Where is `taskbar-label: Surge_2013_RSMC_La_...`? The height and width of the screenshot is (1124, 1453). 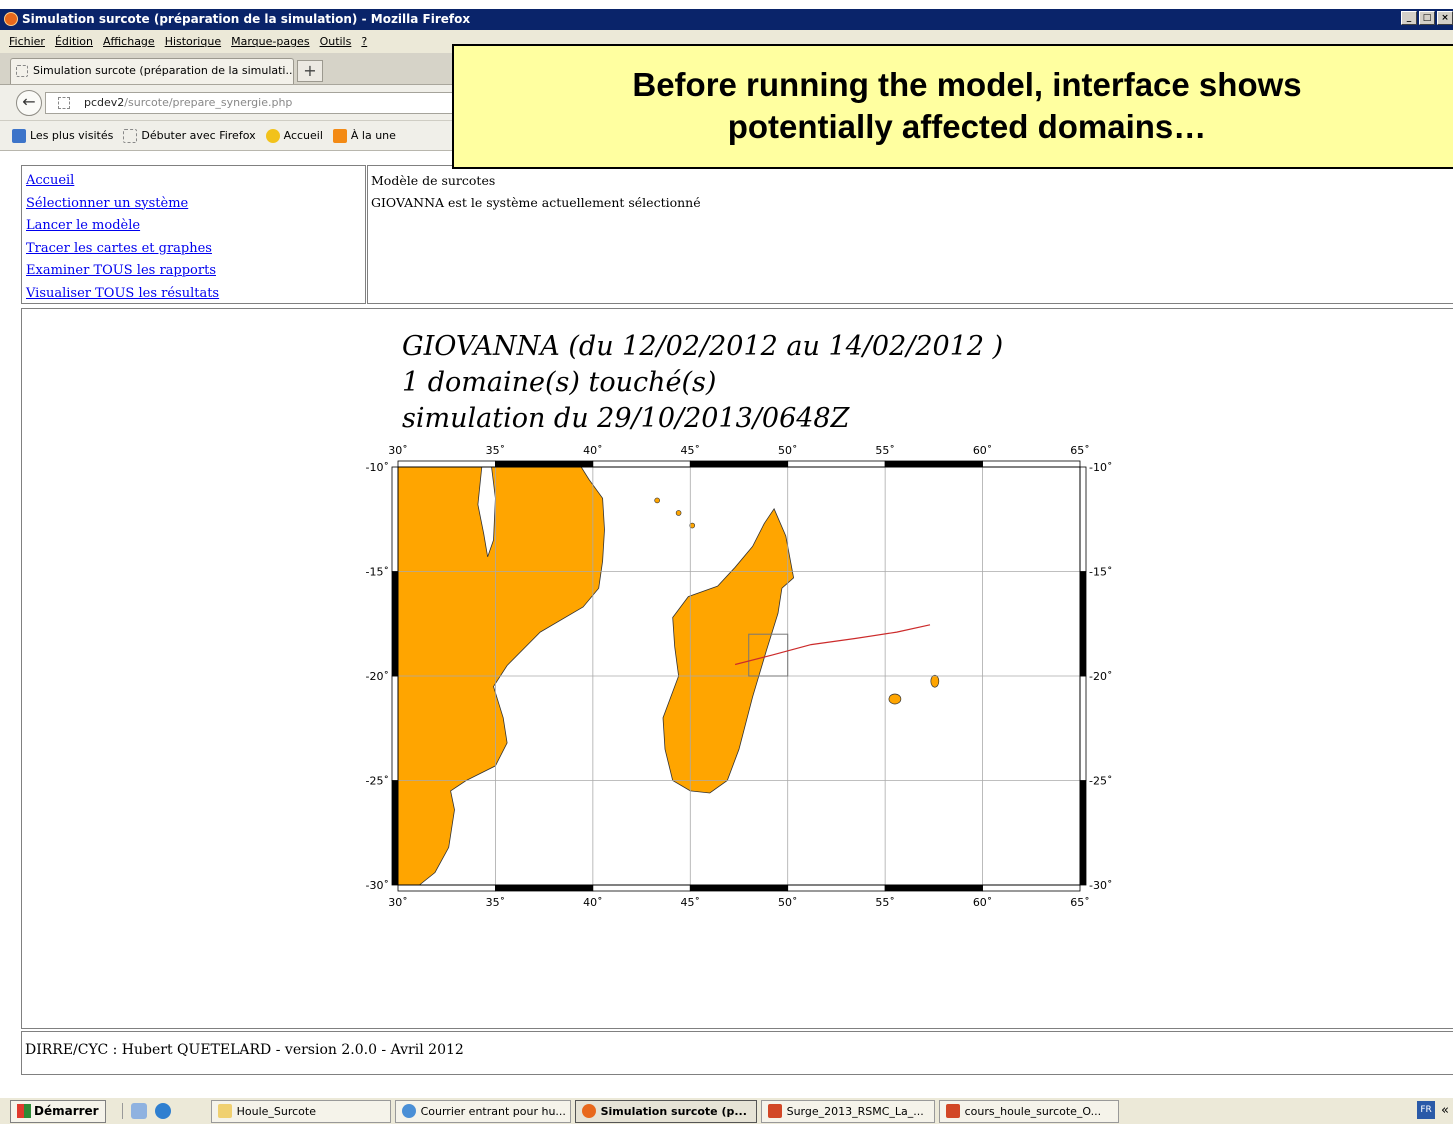
taskbar-label: Surge_2013_RSMC_La_... is located at coordinates (855, 1111).